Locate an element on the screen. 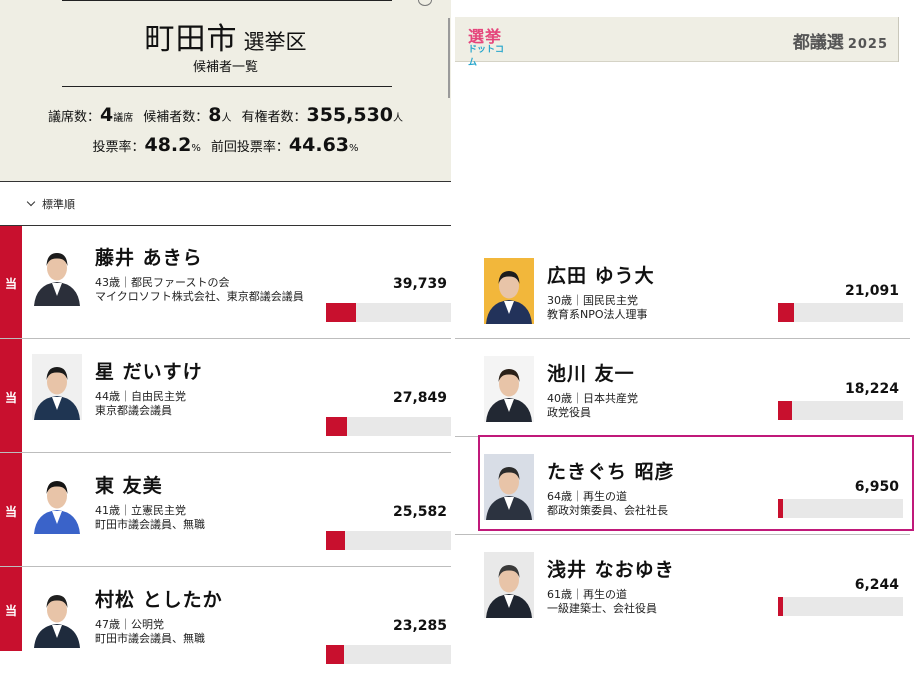  voters-value: 355,530 is located at coordinates (350, 115).